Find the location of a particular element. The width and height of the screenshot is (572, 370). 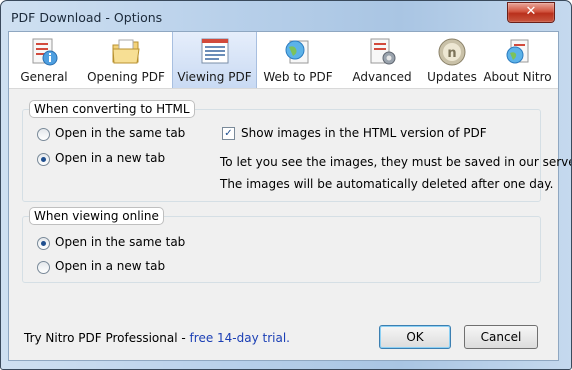

tab-web-to-pdf: Web to PDF is located at coordinates (298, 60).